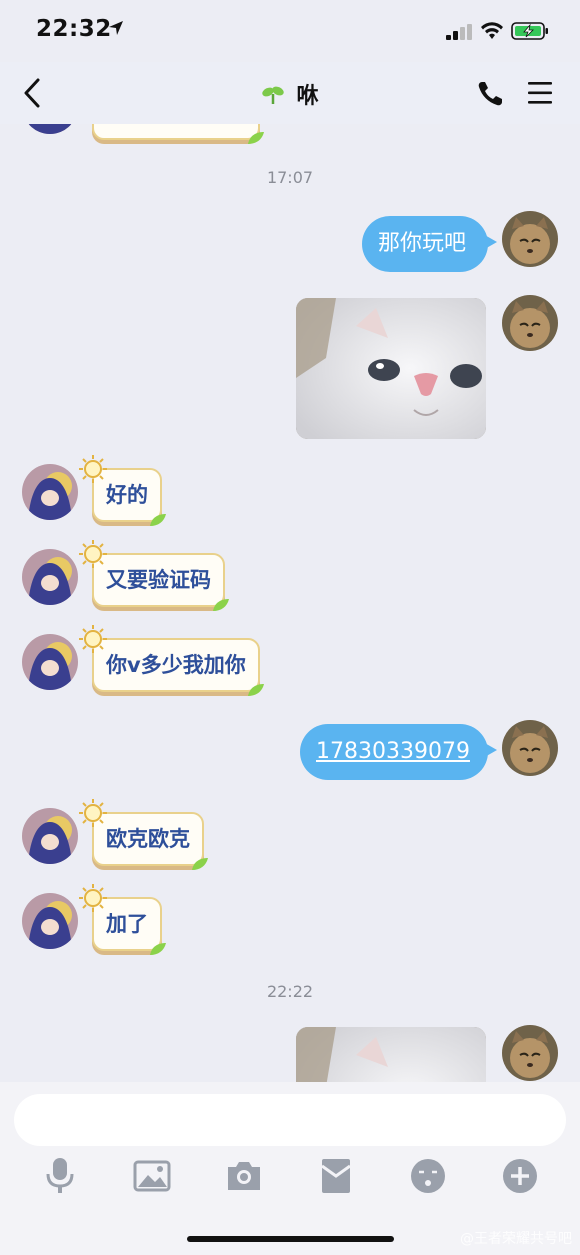 This screenshot has width=580, height=1255. What do you see at coordinates (529, 31) in the screenshot?
I see `battery-charging-icon` at bounding box center [529, 31].